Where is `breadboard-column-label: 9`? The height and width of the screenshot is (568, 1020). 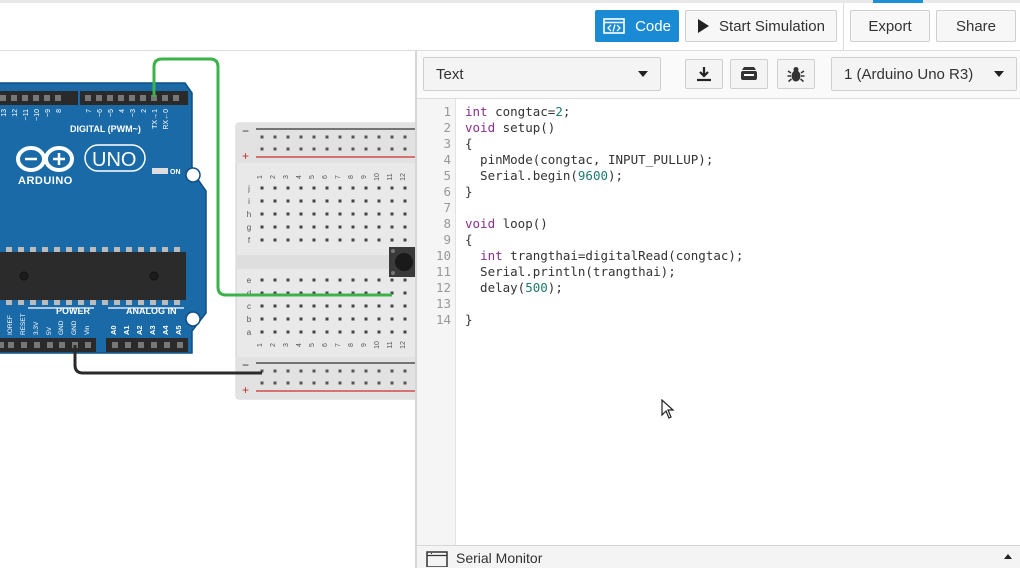 breadboard-column-label: 9 is located at coordinates (364, 345).